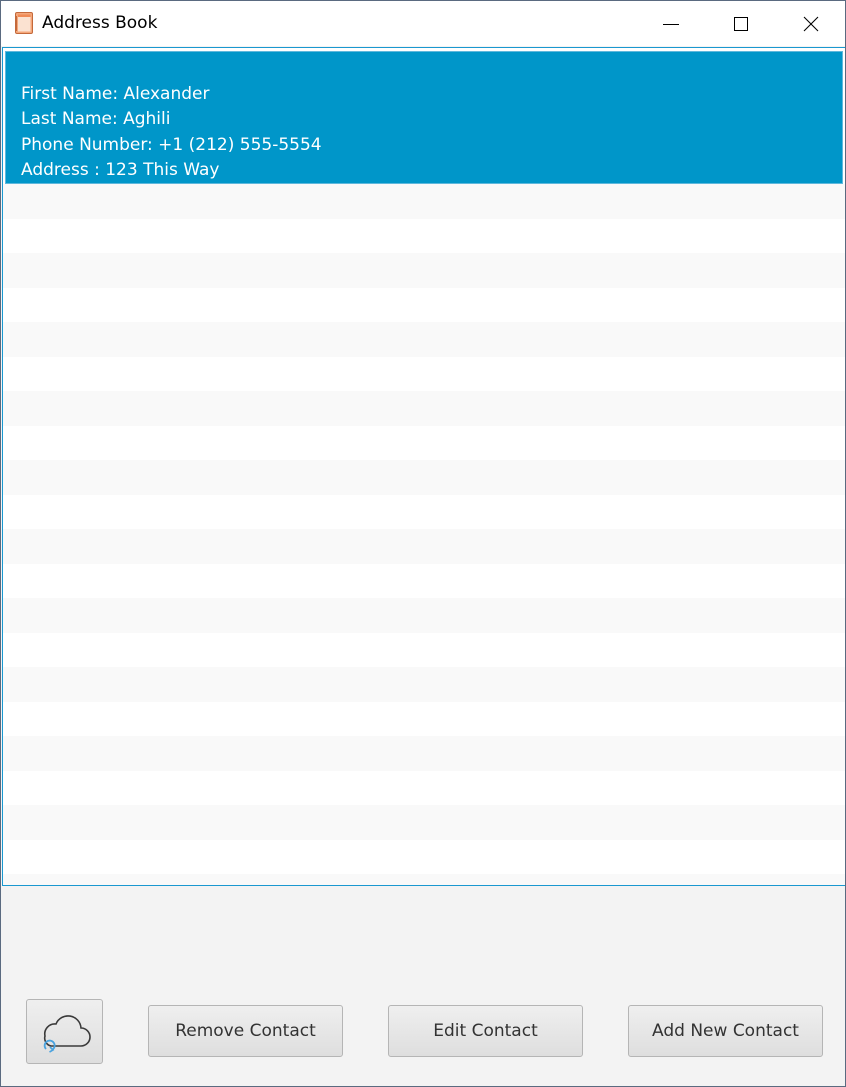 The image size is (846, 1087). I want to click on maximize-icon, so click(741, 23).